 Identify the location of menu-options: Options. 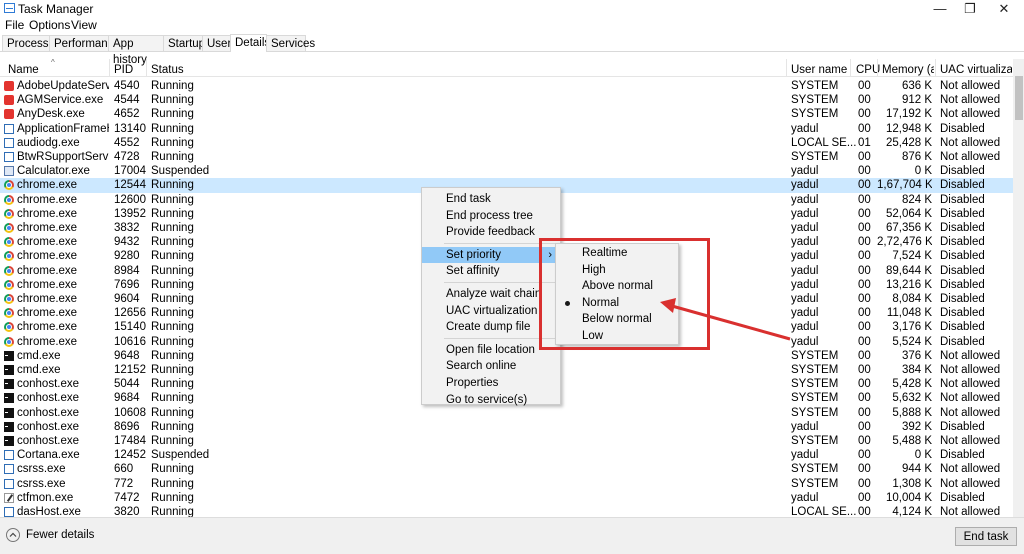
(49, 25).